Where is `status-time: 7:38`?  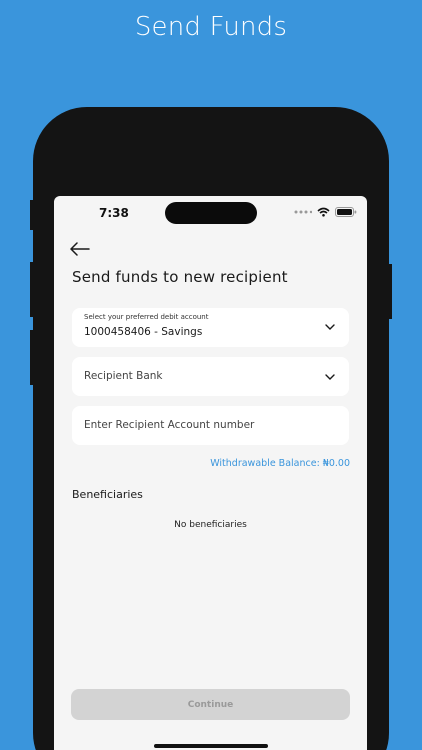
status-time: 7:38 is located at coordinates (114, 213).